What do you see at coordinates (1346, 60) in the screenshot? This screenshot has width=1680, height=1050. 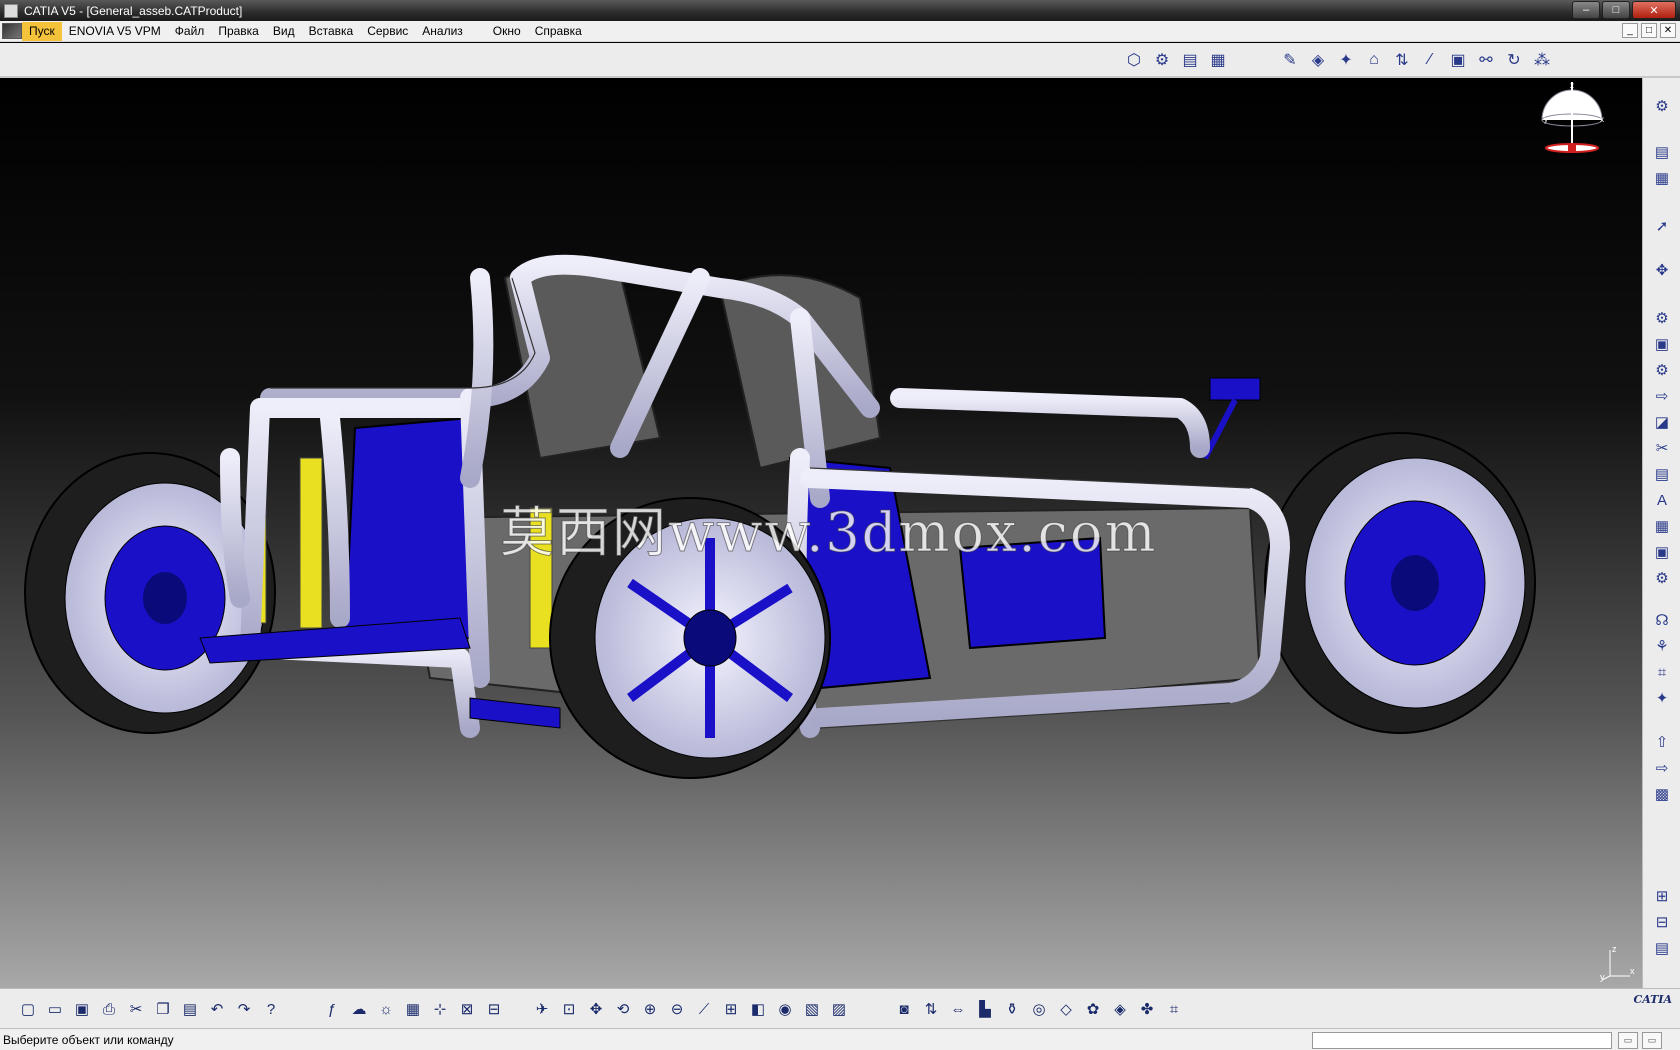 I see `explode-icon: ✦` at bounding box center [1346, 60].